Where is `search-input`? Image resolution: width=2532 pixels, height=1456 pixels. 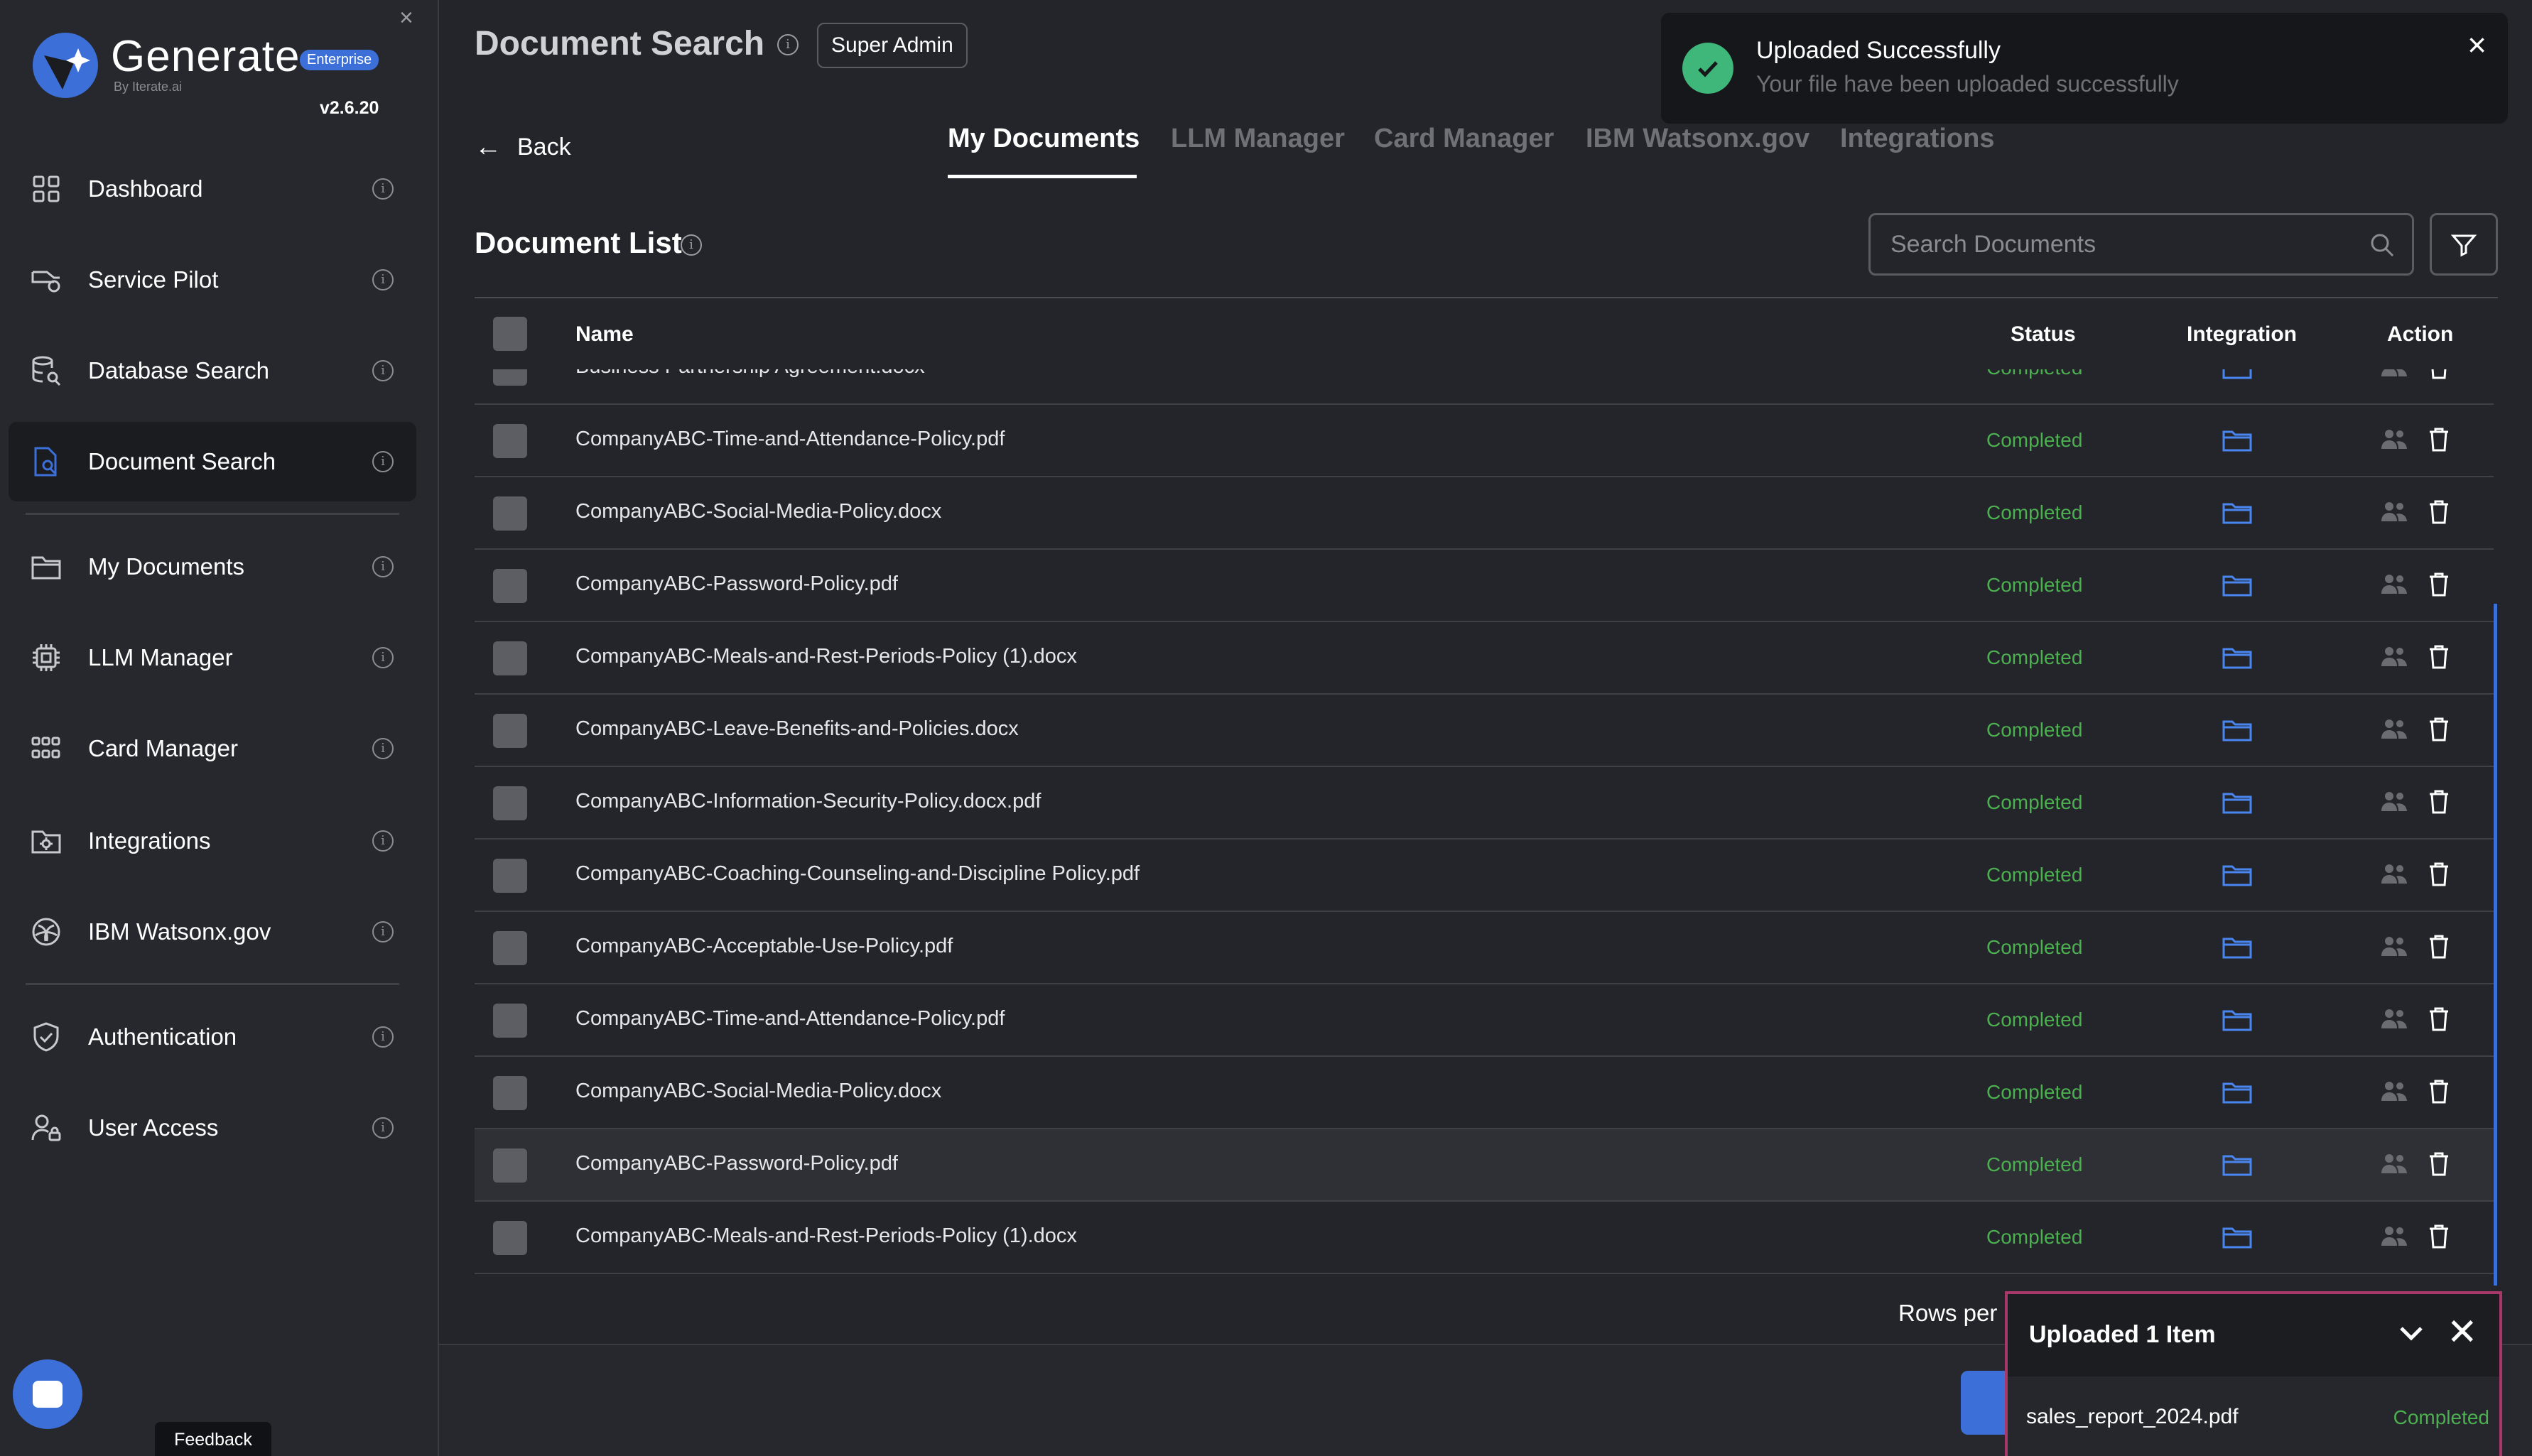 search-input is located at coordinates (2117, 244).